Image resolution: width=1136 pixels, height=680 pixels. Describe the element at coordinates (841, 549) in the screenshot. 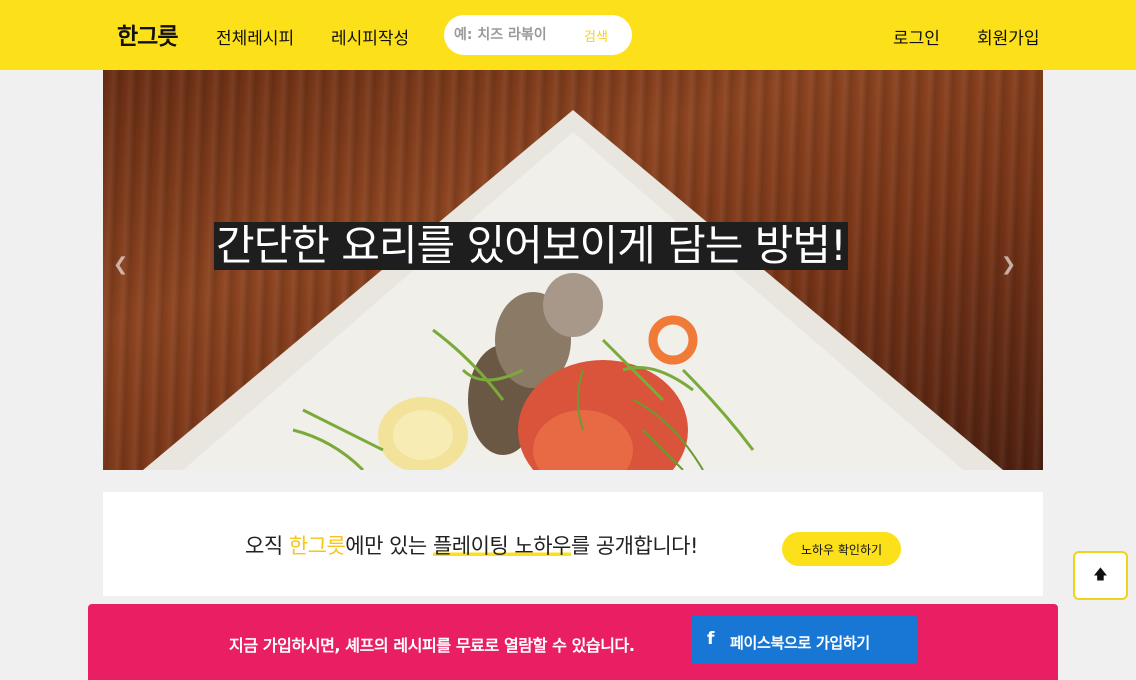

I see `check-knowhow-button: 노하우 확인하기` at that location.